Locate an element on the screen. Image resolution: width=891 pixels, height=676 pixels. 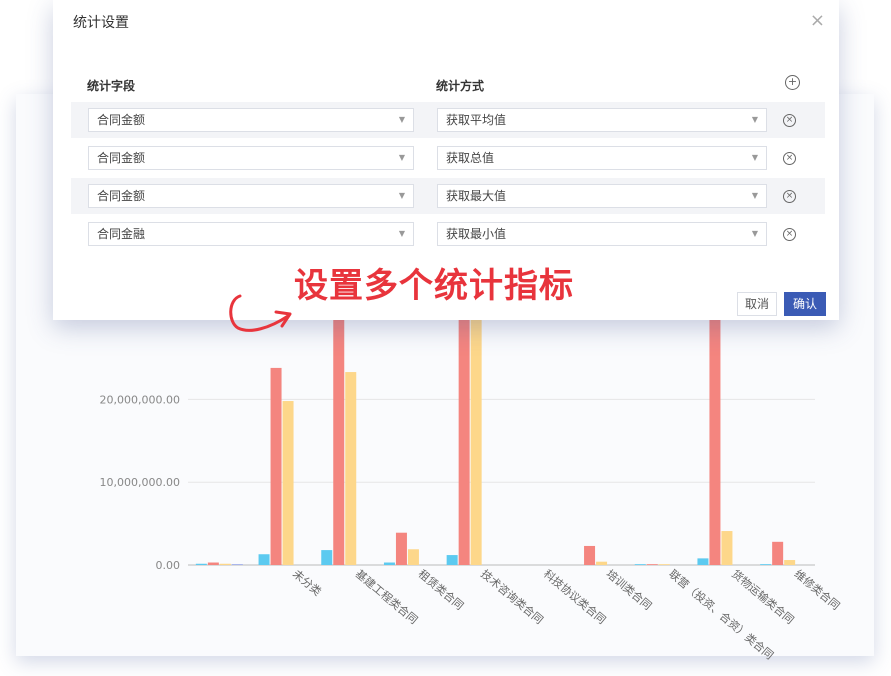
stat-row: 合同金额 ▼ 获取总值 ▼ × is located at coordinates (448, 158).